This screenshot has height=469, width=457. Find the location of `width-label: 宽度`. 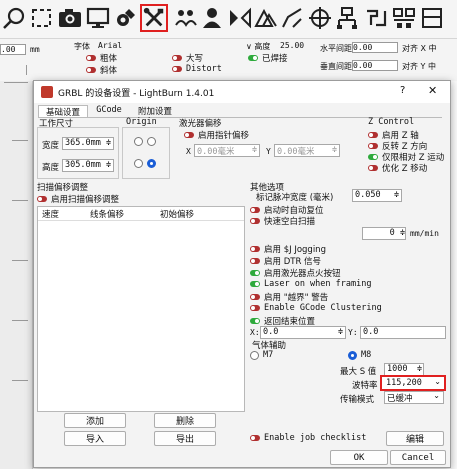

width-label: 宽度 is located at coordinates (51, 146).